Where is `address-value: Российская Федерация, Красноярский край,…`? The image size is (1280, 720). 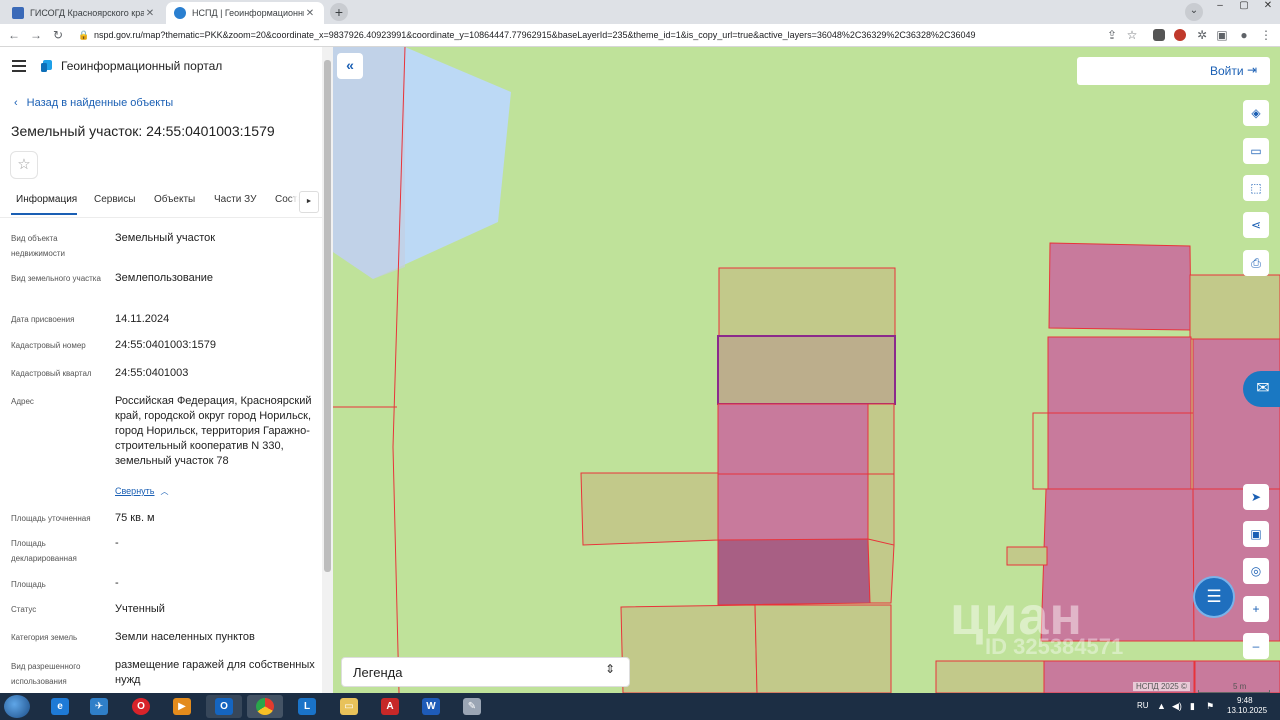 address-value: Российская Федерация, Красноярский край,… is located at coordinates (213, 431).